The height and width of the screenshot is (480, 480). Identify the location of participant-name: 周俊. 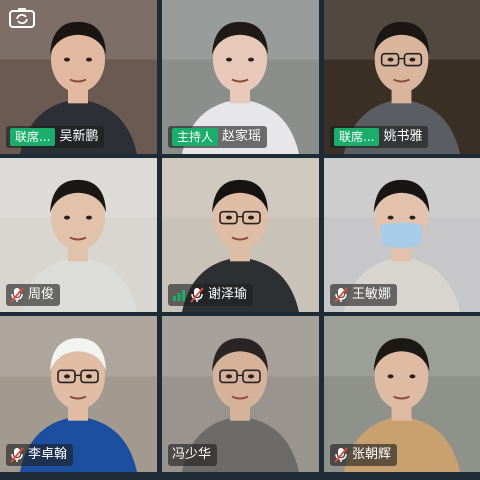
(41, 294).